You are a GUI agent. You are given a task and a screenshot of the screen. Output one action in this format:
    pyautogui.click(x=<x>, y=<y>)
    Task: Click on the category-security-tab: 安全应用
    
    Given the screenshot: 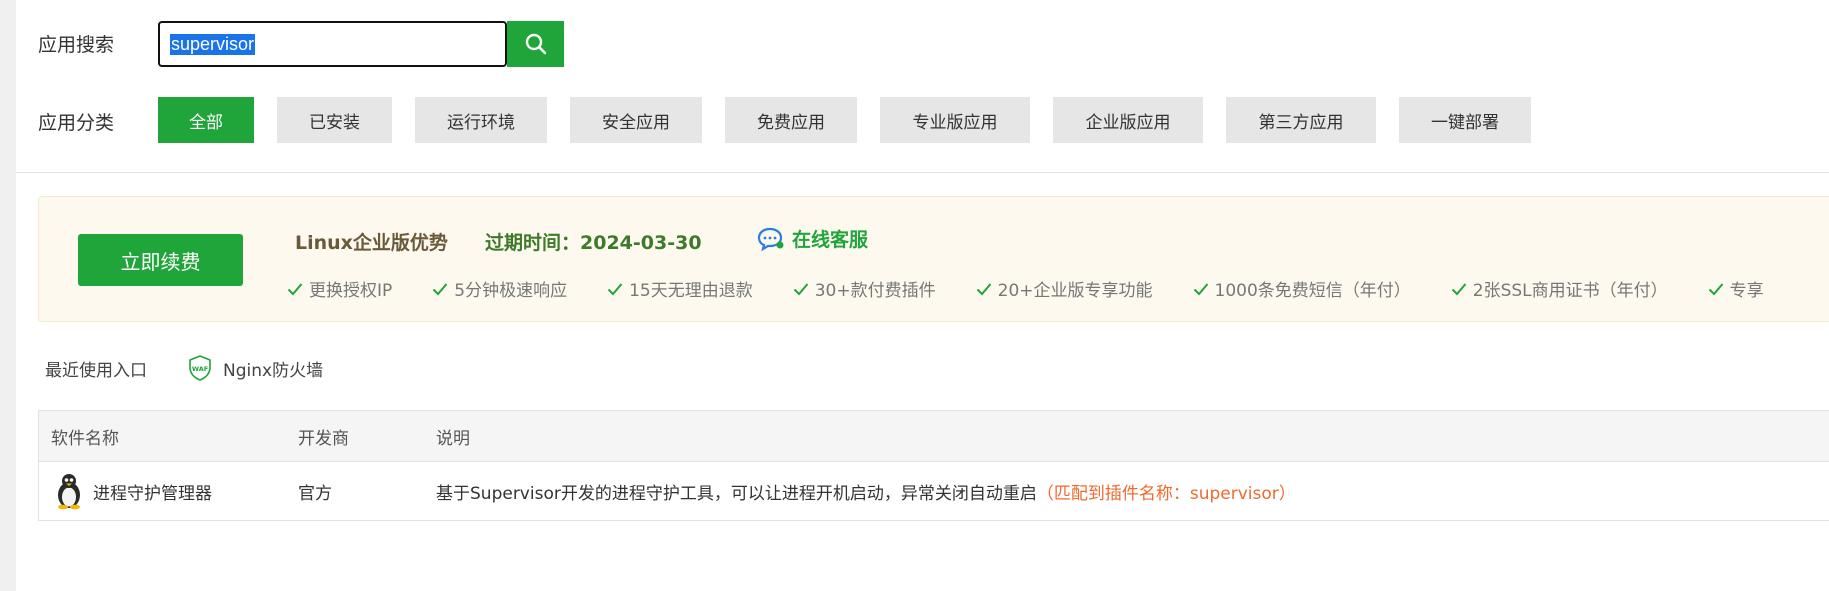 What is the action you would take?
    pyautogui.click(x=636, y=120)
    